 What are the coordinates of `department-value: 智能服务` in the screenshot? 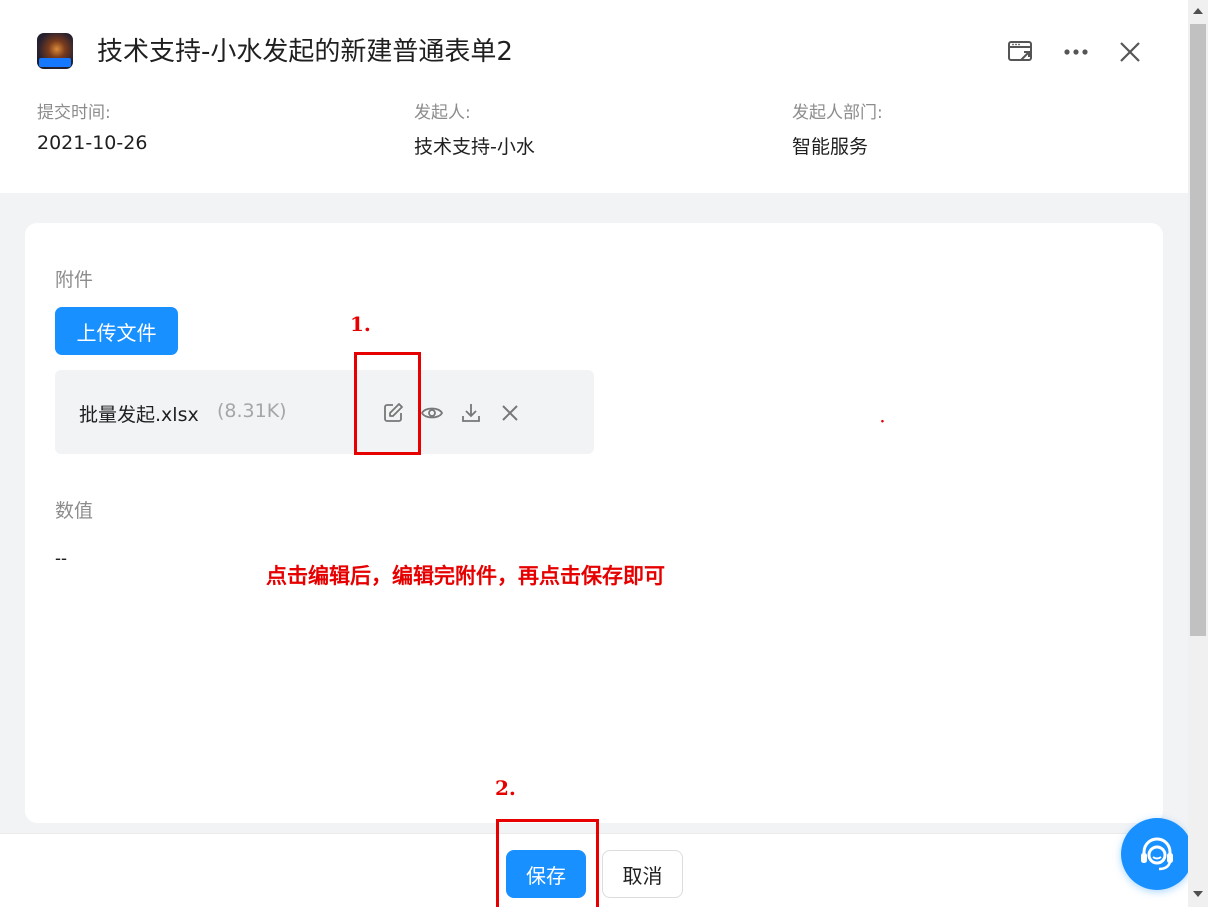 It's located at (830, 147).